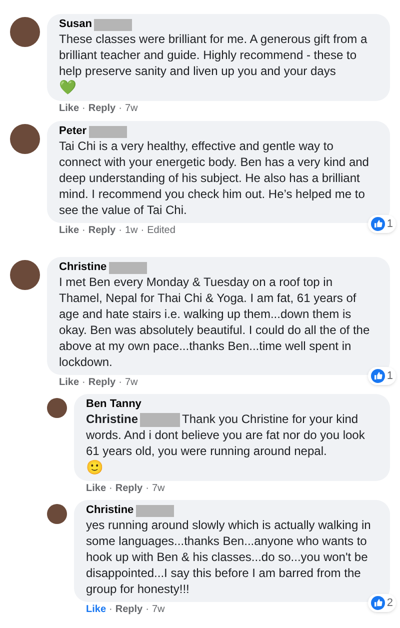 This screenshot has width=400, height=628. I want to click on emoji: 💚, so click(68, 87).